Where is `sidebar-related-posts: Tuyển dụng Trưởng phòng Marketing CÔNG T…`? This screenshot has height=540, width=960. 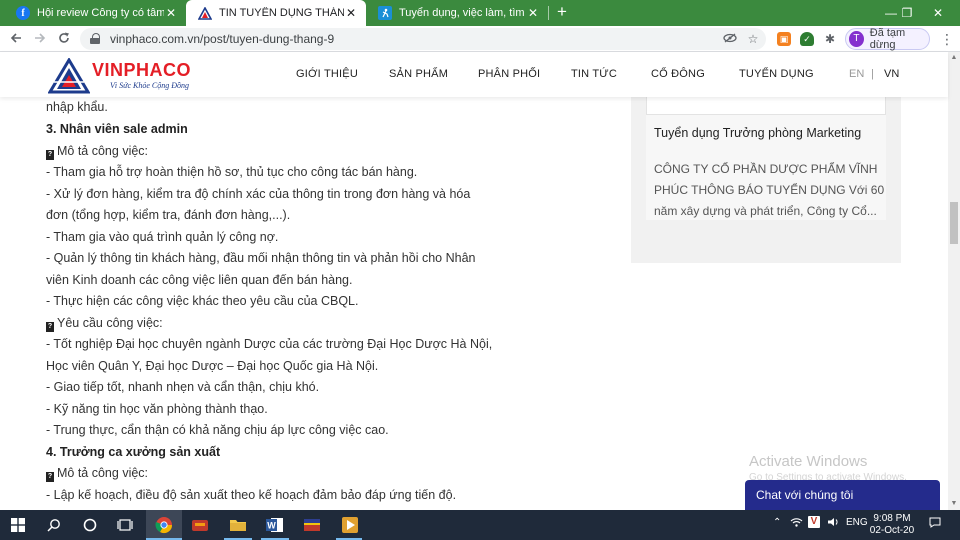 sidebar-related-posts: Tuyển dụng Trưởng phòng Marketing CÔNG T… is located at coordinates (766, 180).